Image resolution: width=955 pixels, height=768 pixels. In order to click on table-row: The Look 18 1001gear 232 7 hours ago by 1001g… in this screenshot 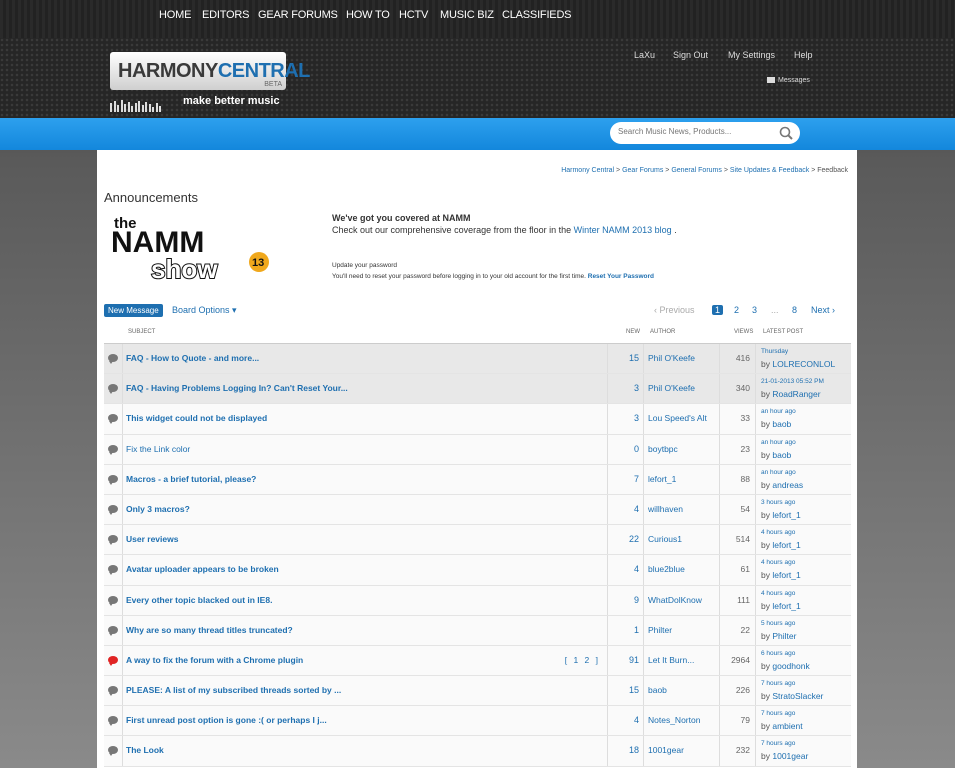, I will do `click(477, 751)`.